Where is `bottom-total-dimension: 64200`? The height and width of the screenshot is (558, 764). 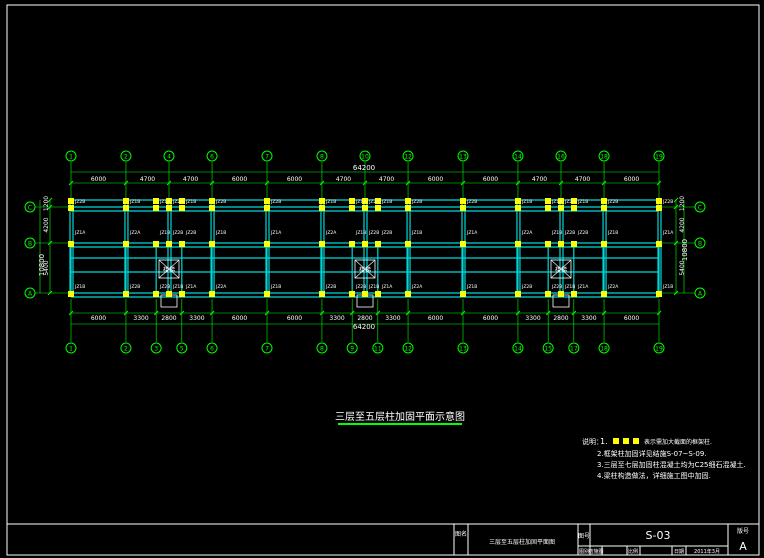
bottom-total-dimension: 64200 is located at coordinates (364, 327).